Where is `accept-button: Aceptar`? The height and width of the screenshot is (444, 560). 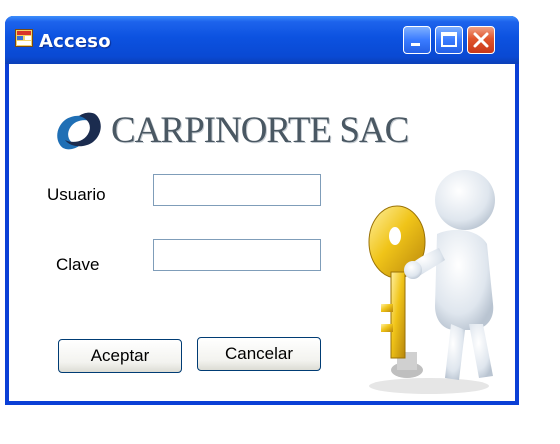 accept-button: Aceptar is located at coordinates (120, 356).